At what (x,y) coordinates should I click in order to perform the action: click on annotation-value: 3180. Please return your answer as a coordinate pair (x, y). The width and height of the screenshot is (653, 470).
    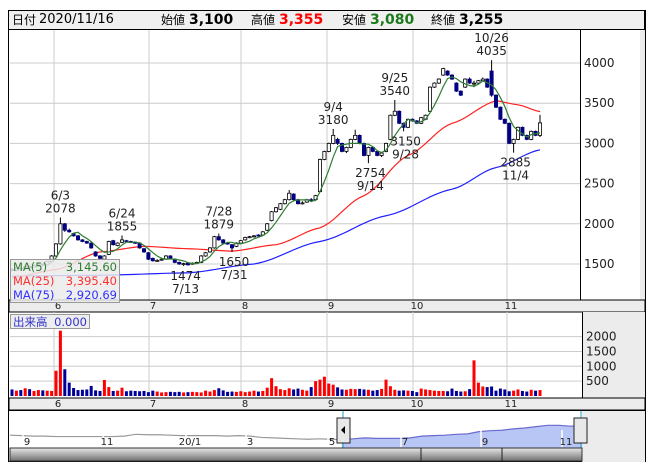
    Looking at the image, I should click on (333, 120).